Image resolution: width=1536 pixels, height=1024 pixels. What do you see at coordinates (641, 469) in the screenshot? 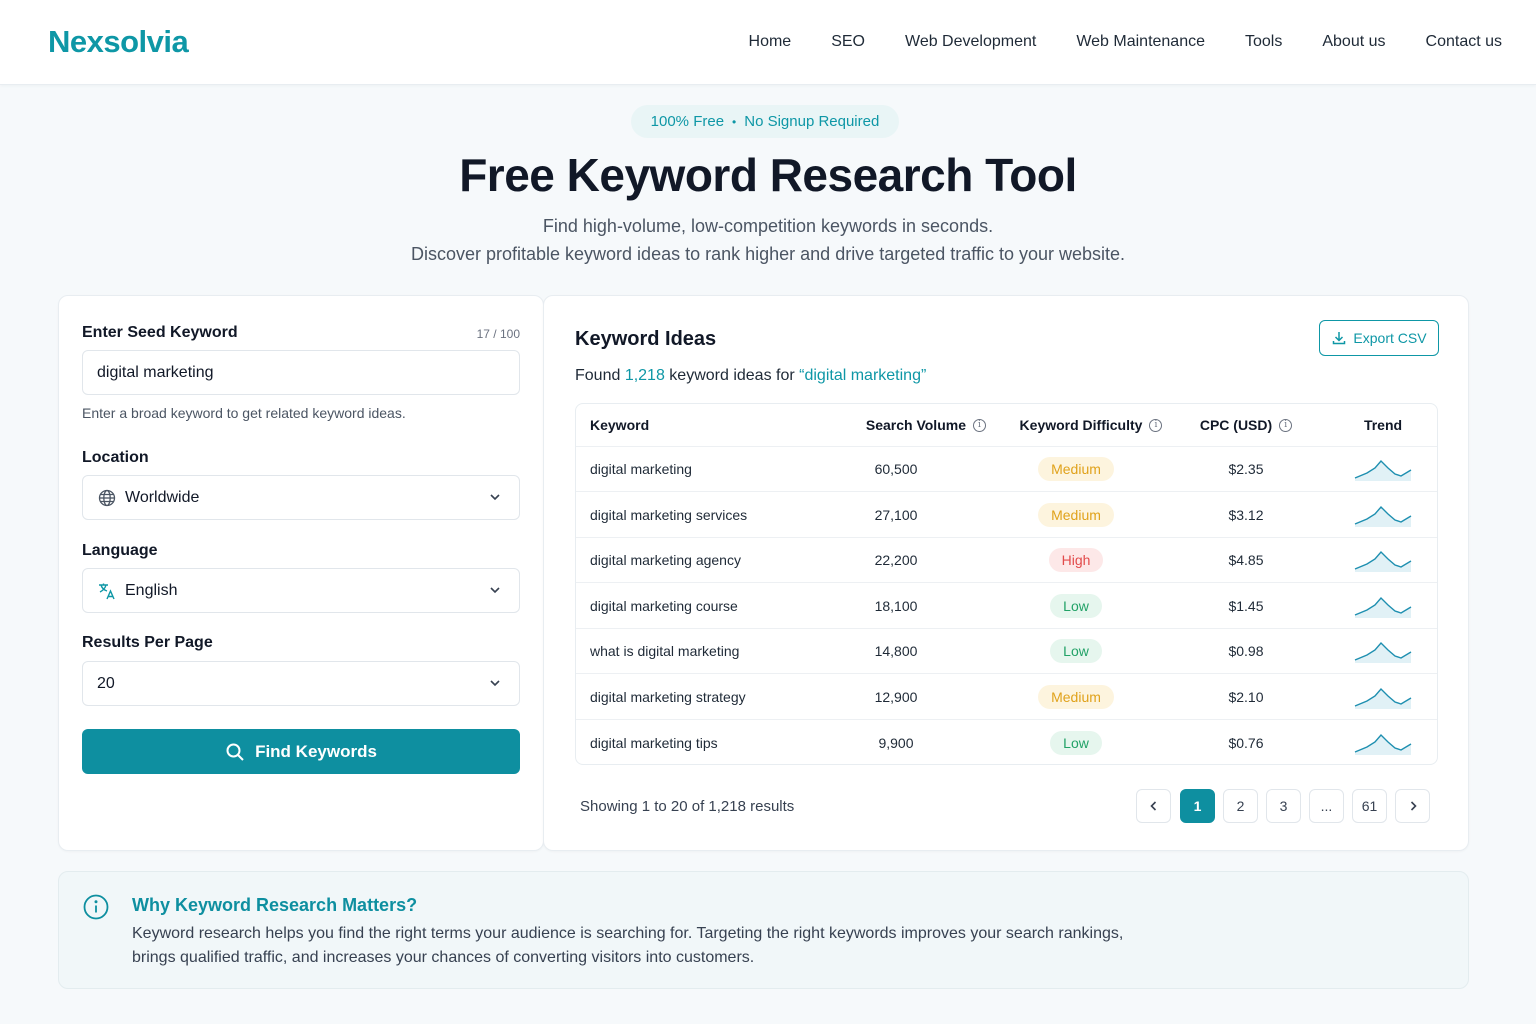
I see `keyword-cell: digital marketing` at bounding box center [641, 469].